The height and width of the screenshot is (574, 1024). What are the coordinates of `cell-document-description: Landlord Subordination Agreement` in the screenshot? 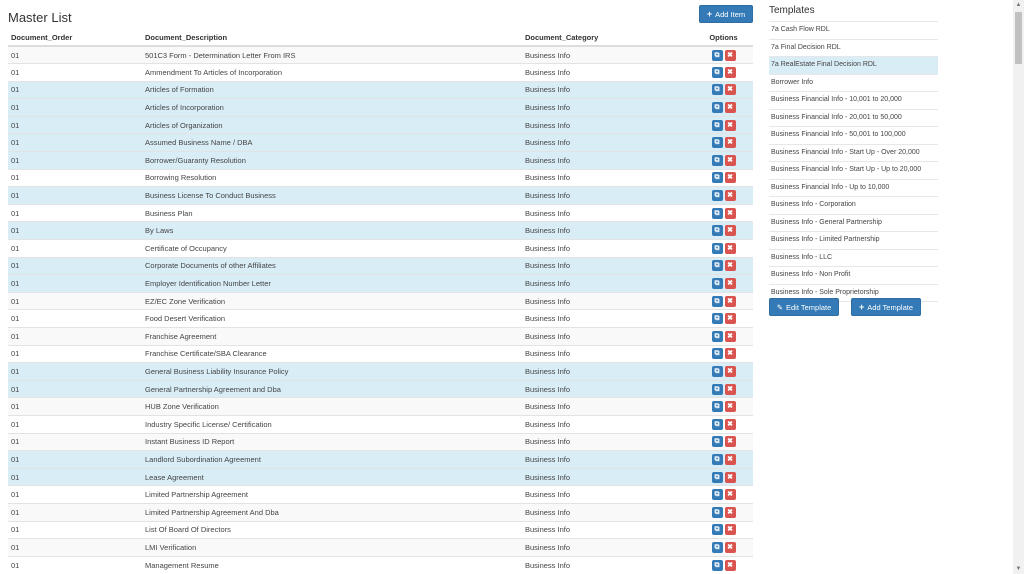 It's located at (332, 459).